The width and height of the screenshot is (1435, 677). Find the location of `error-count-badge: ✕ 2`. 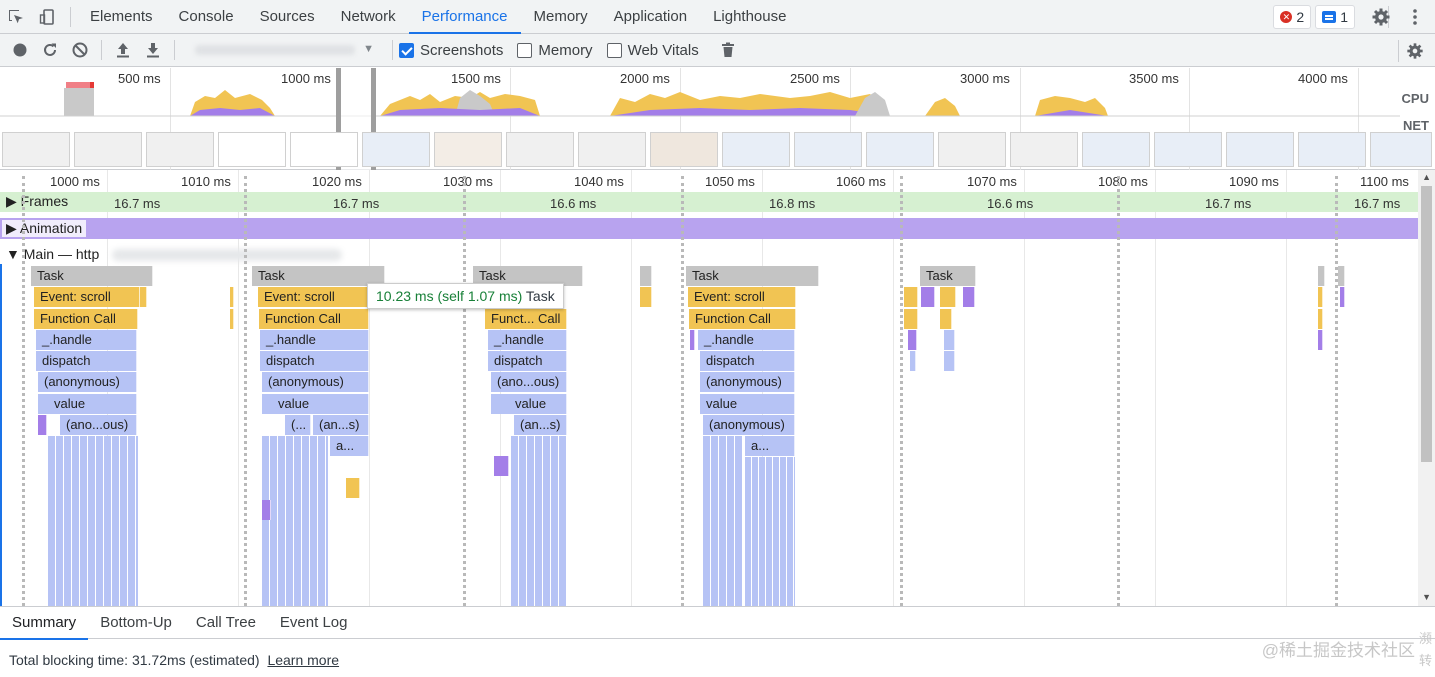

error-count-badge: ✕ 2 is located at coordinates (1292, 17).